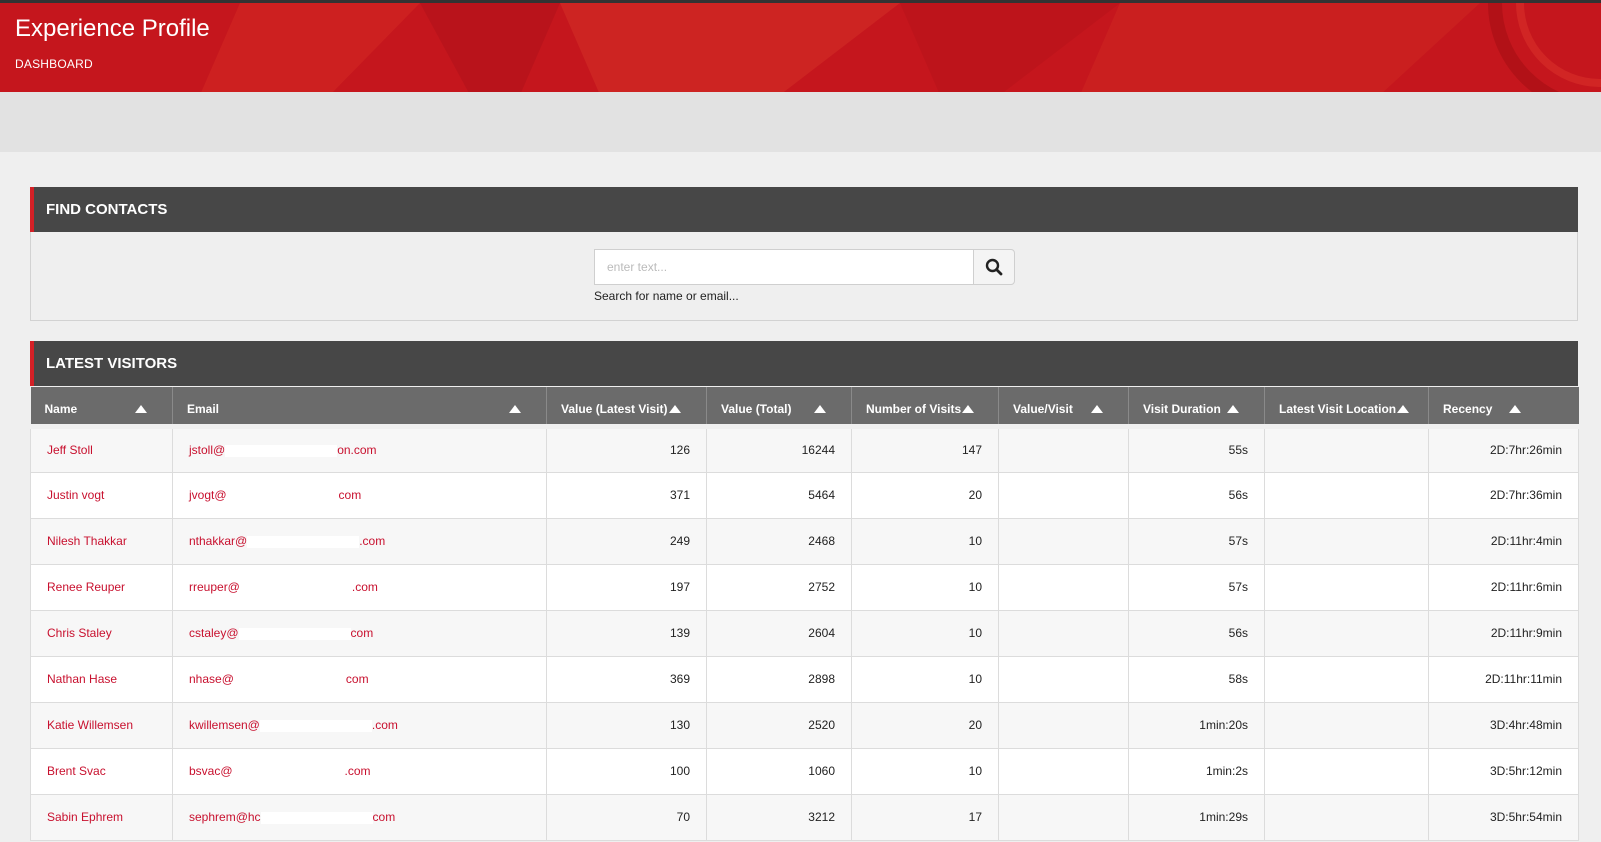 The height and width of the screenshot is (842, 1601). What do you see at coordinates (626, 817) in the screenshot?
I see `value-latest-visit-cell: 70` at bounding box center [626, 817].